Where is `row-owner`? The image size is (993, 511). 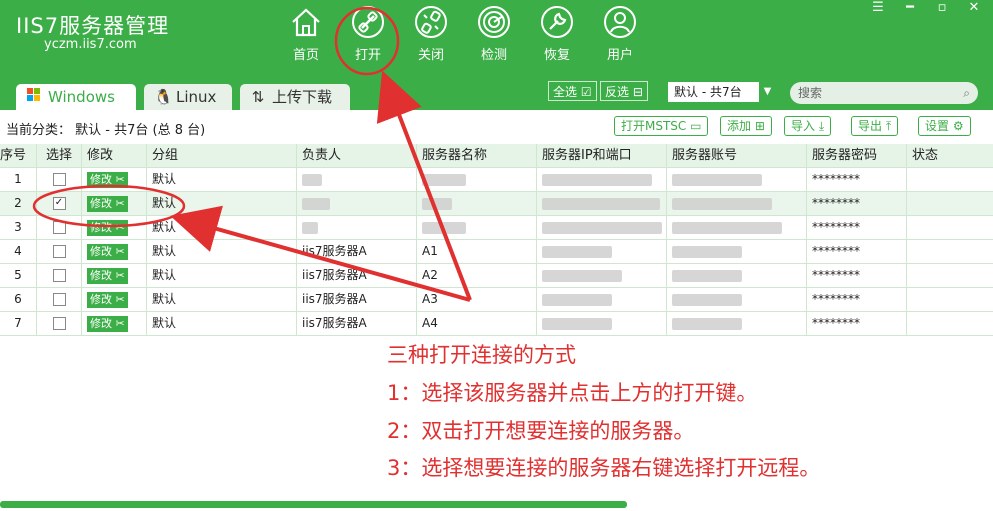
row-owner is located at coordinates (357, 227).